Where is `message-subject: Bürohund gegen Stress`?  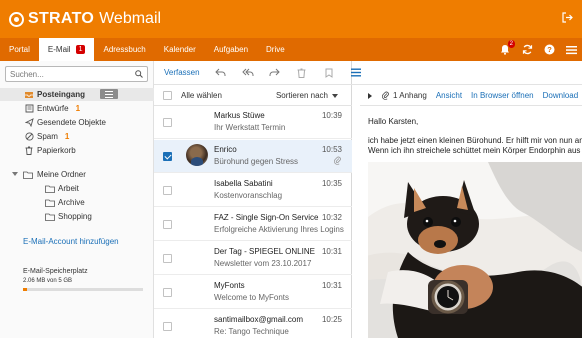 message-subject: Bürohund gegen Stress is located at coordinates (256, 161).